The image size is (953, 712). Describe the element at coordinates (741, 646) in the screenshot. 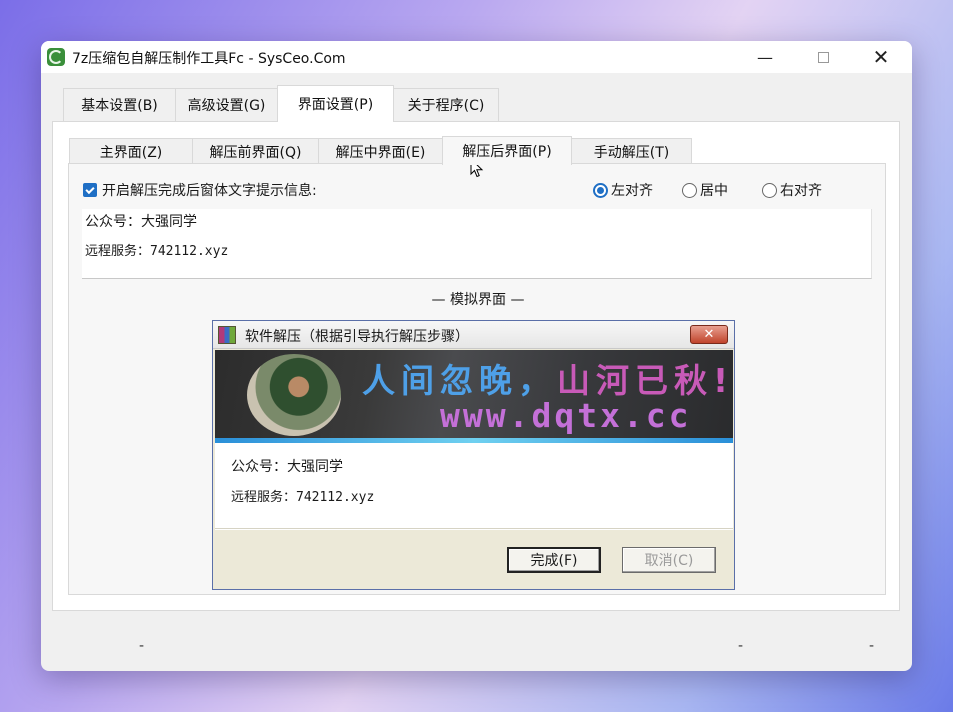

I see `status-dash-2: -` at that location.